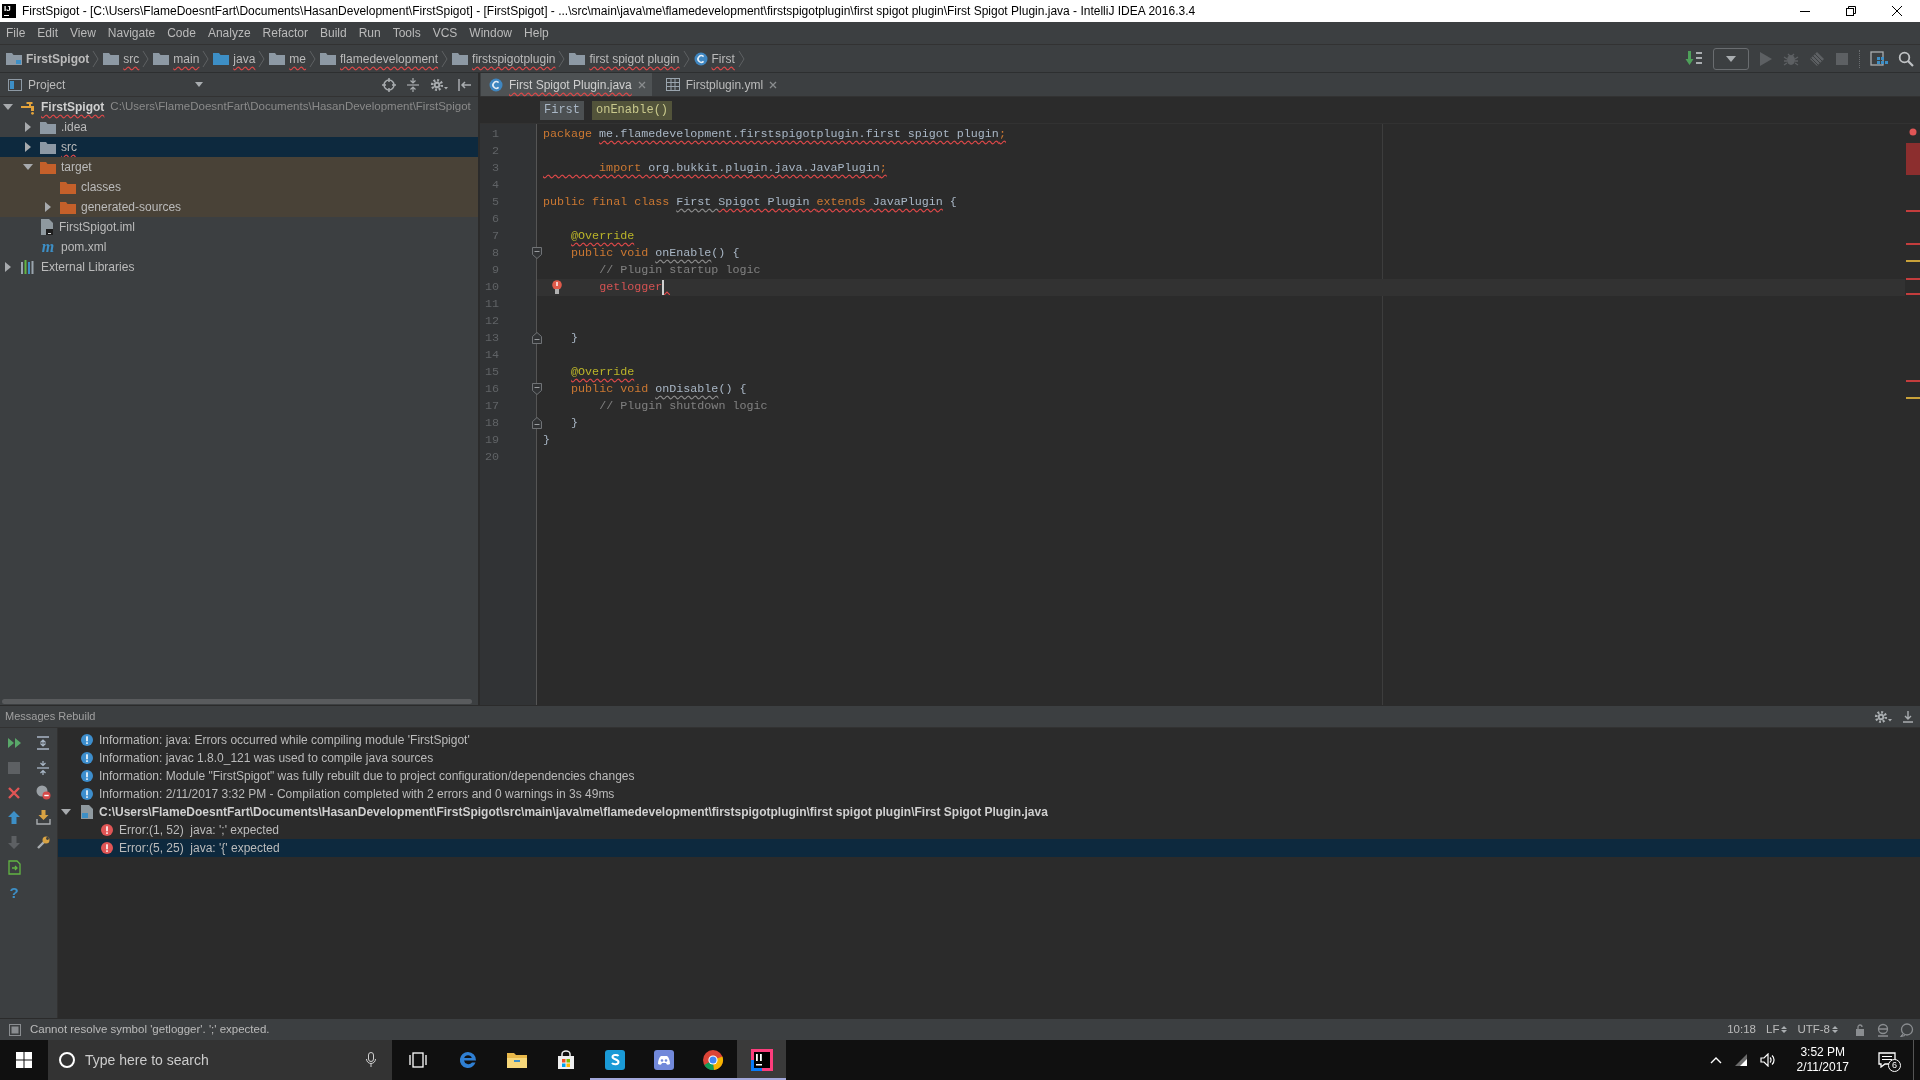 This screenshot has width=1920, height=1080. What do you see at coordinates (1822, 1060) in the screenshot?
I see `clock: 3:52 PM 2/11/2017` at bounding box center [1822, 1060].